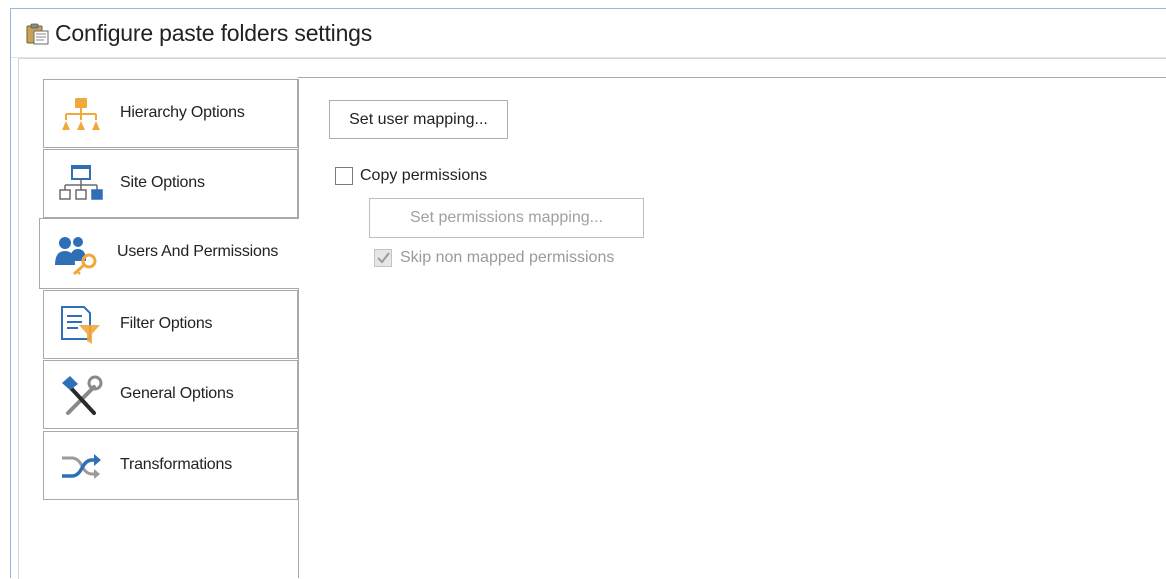 The width and height of the screenshot is (1166, 579). Describe the element at coordinates (38, 34) in the screenshot. I see `clipboard-paste-icon` at that location.